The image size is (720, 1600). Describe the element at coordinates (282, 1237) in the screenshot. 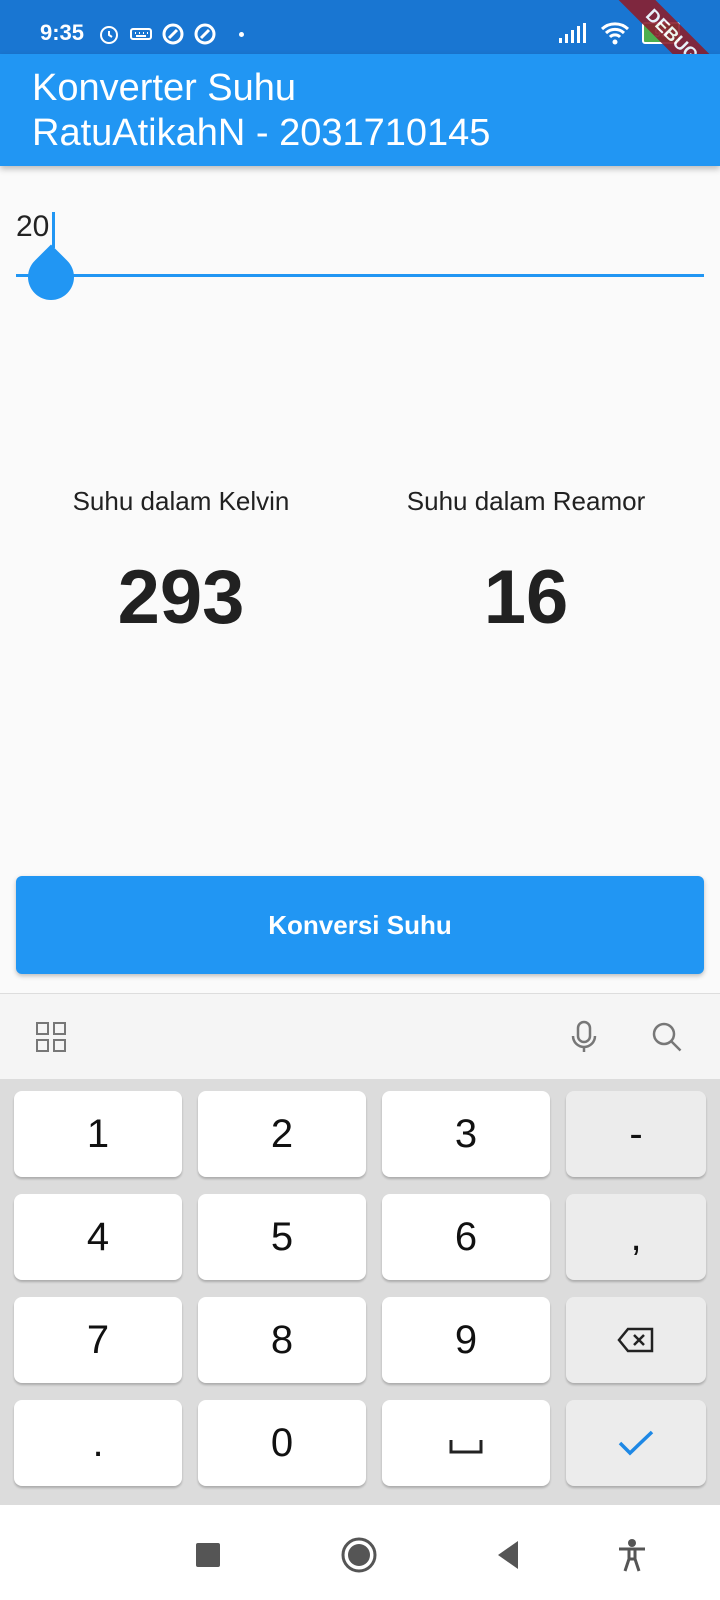

I see `key-5: 5` at that location.